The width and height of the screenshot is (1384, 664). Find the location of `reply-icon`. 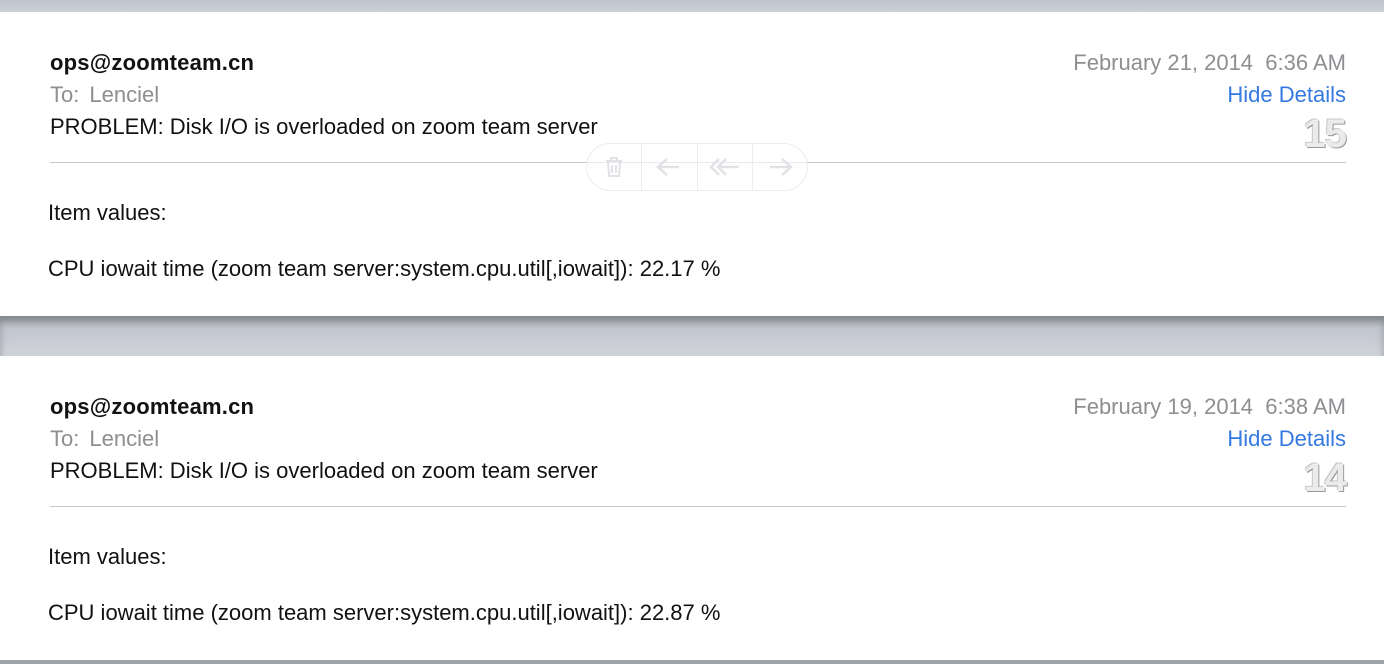

reply-icon is located at coordinates (668, 167).